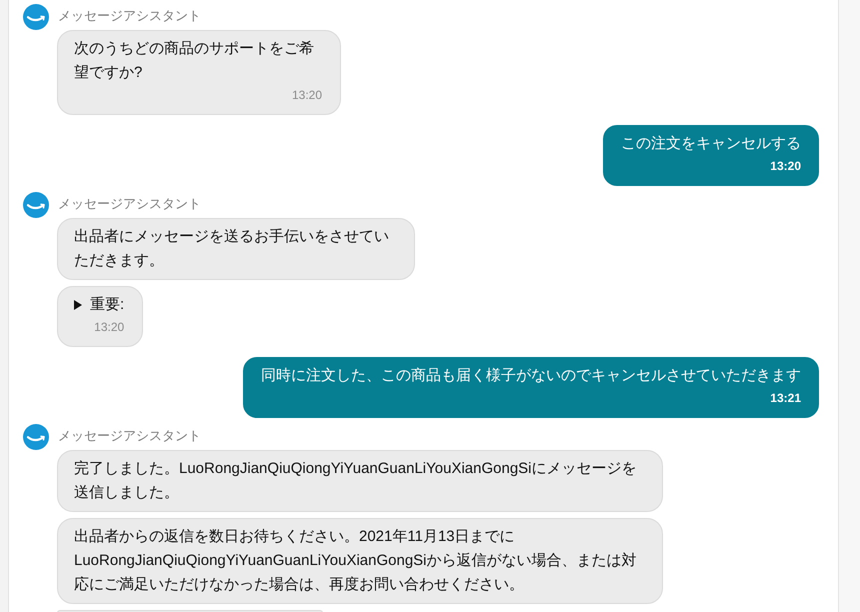 This screenshot has width=860, height=612. What do you see at coordinates (194, 61) in the screenshot?
I see `message-text: 次のうちどの商品のサポートをご希望ですか?` at bounding box center [194, 61].